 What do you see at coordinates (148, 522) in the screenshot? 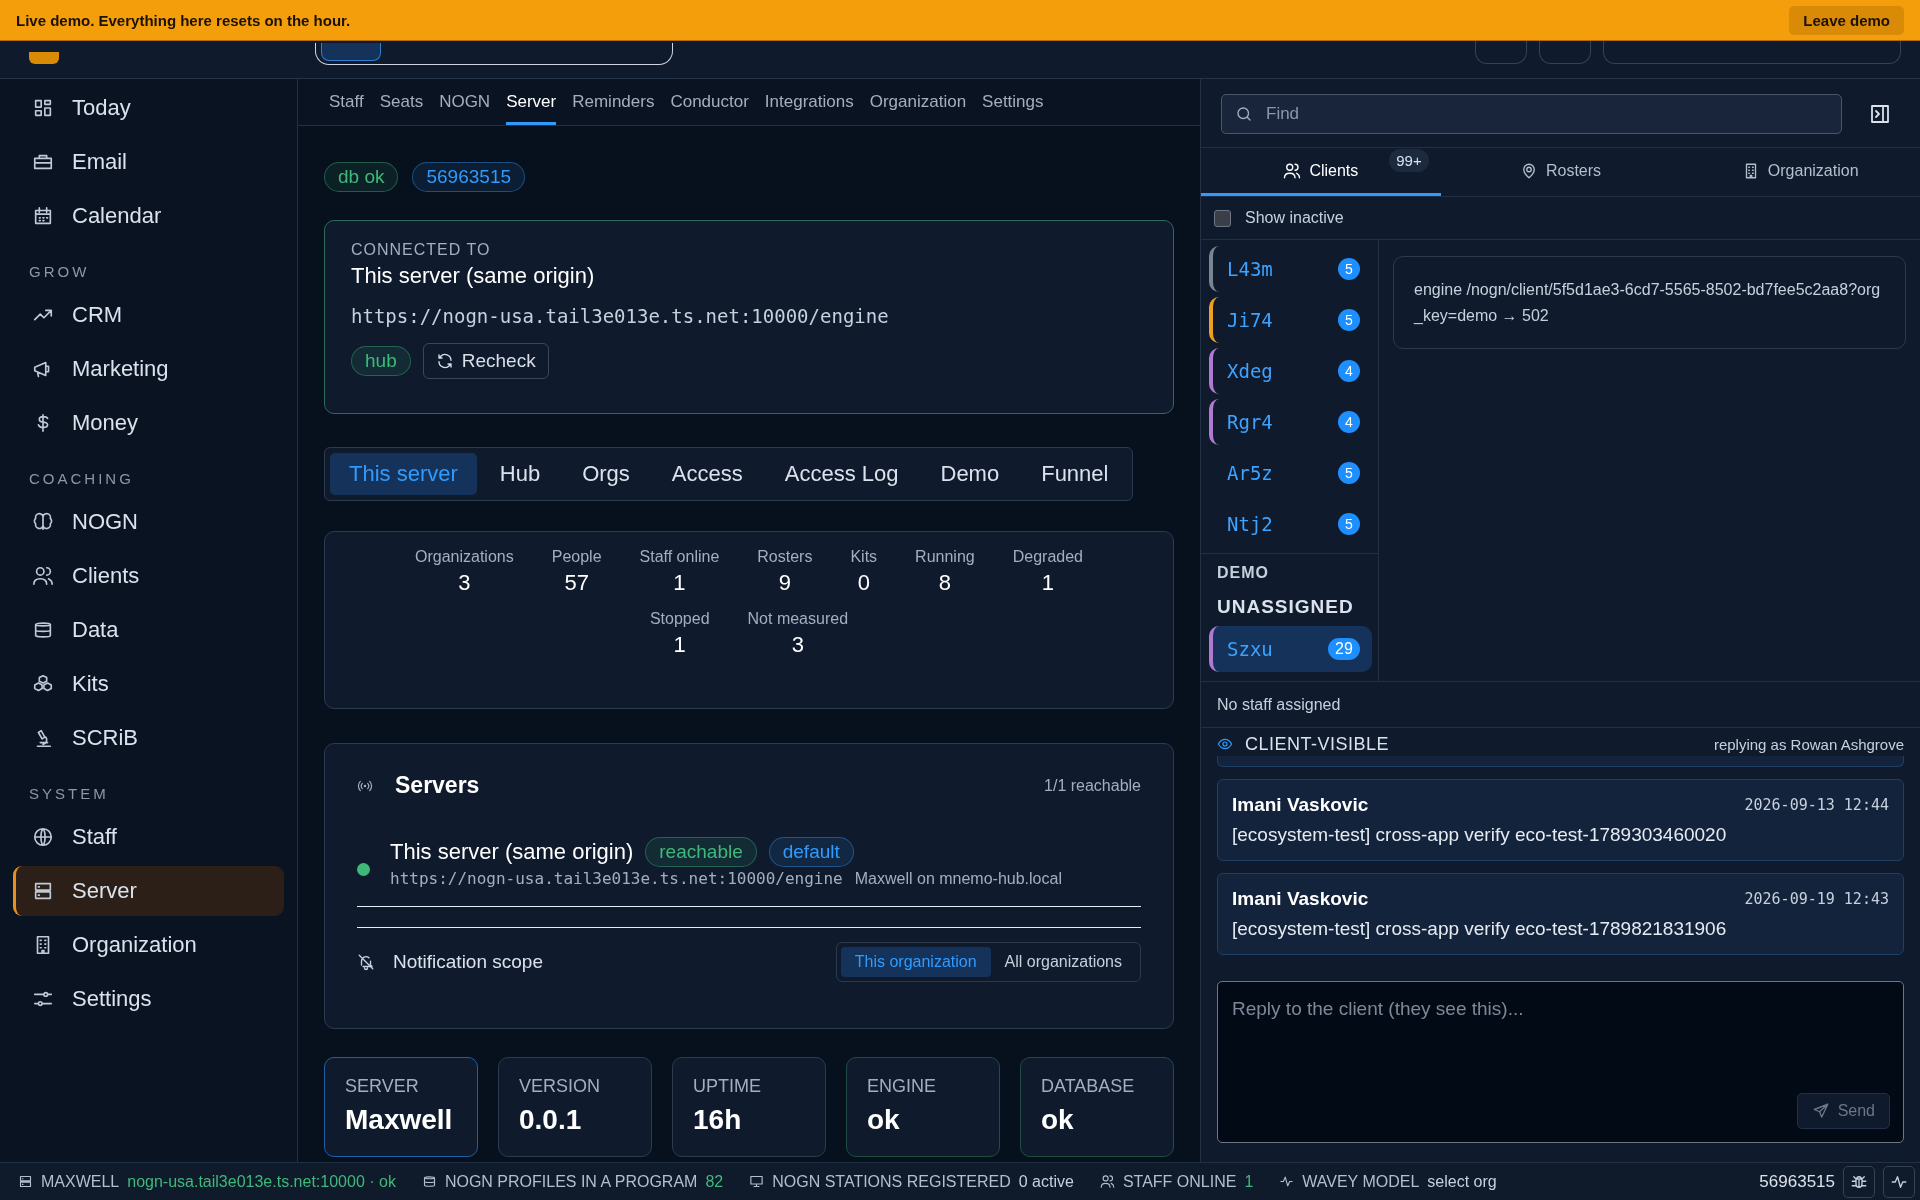
I see `sidebar-item: NOGN` at bounding box center [148, 522].